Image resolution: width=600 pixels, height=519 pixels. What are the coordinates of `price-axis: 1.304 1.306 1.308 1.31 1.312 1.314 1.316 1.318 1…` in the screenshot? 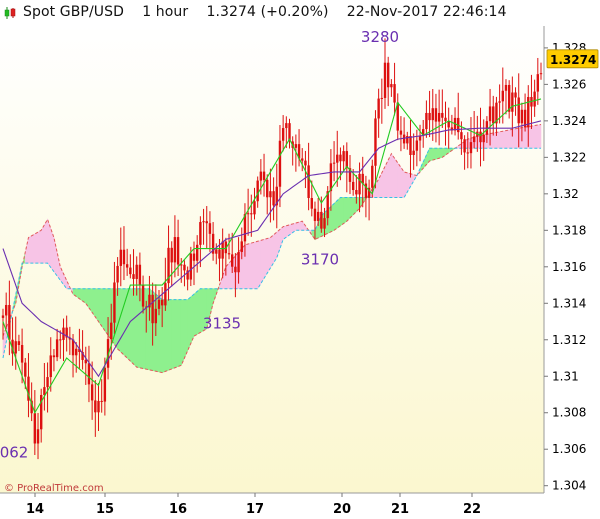 It's located at (571, 272).